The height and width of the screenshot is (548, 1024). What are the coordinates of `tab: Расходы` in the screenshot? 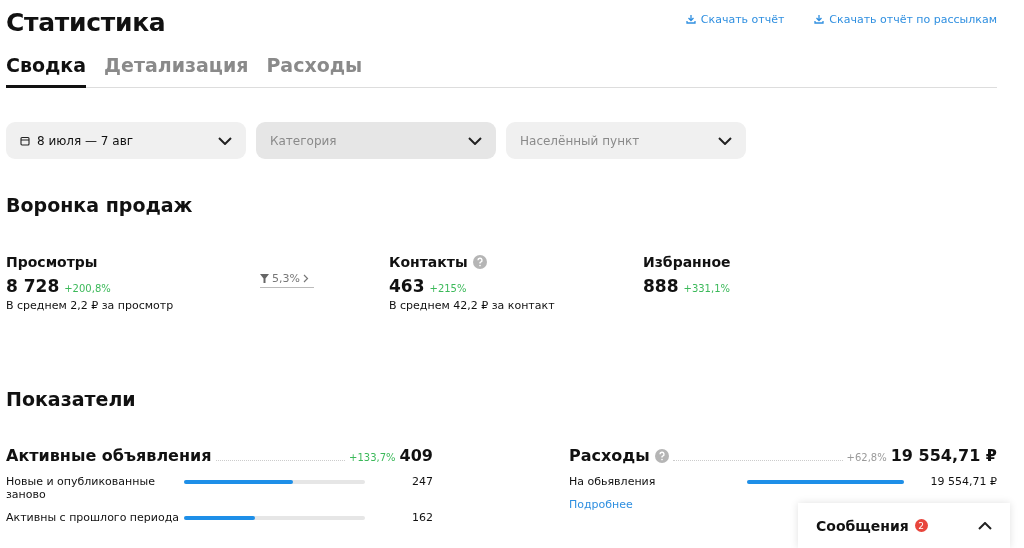 It's located at (314, 71).